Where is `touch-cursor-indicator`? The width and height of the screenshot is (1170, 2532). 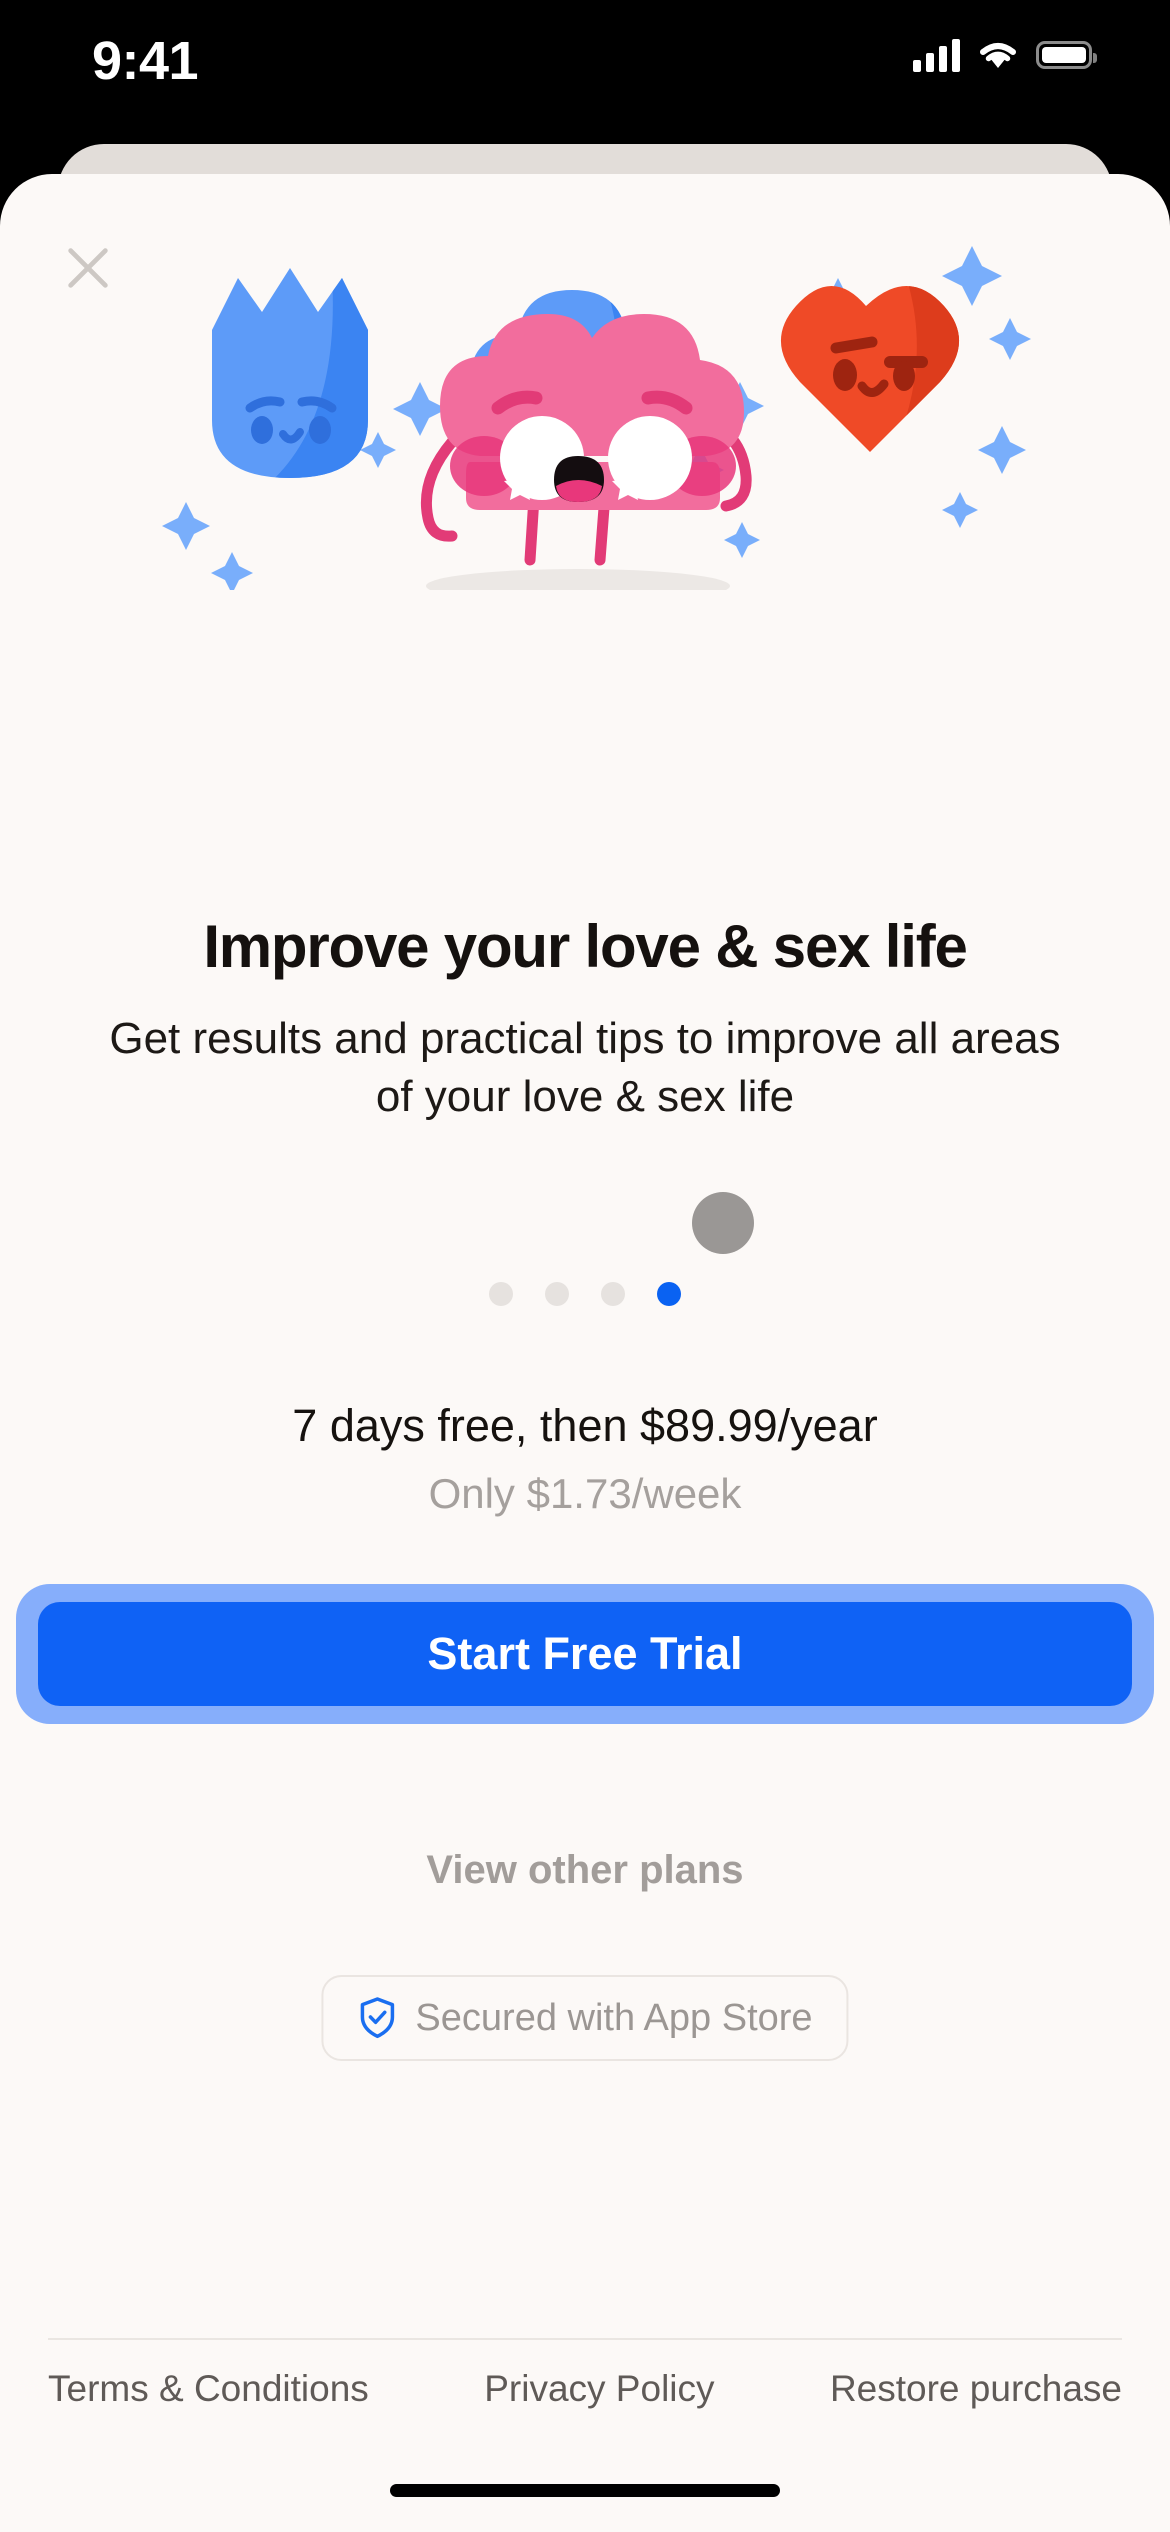 touch-cursor-indicator is located at coordinates (723, 1223).